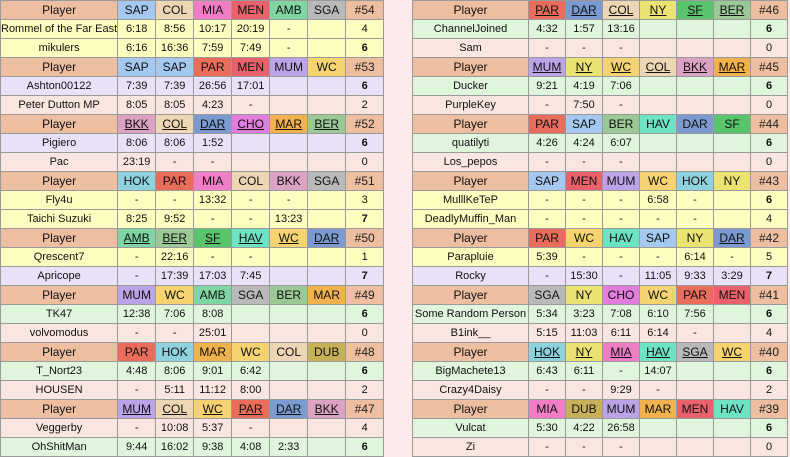 This screenshot has width=790, height=457. What do you see at coordinates (327, 10) in the screenshot?
I see `team-header: SGA` at bounding box center [327, 10].